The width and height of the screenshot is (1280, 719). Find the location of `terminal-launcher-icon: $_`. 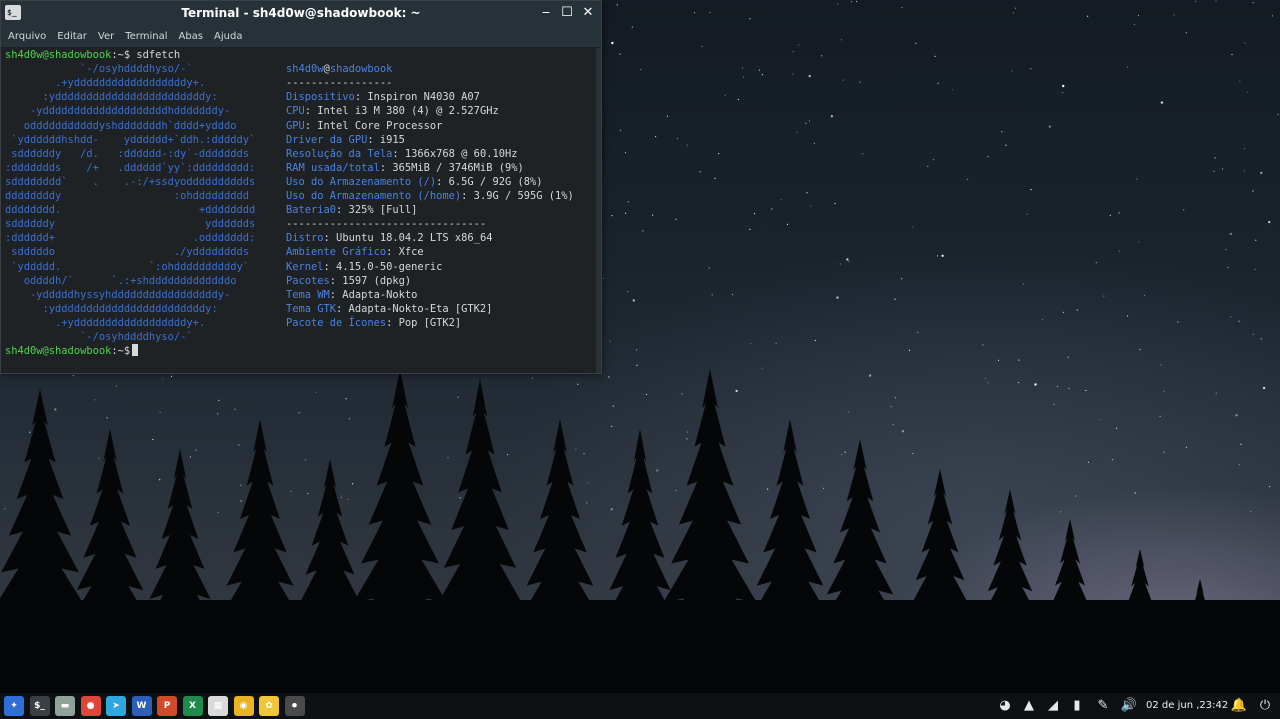

terminal-launcher-icon: $_ is located at coordinates (39, 706).